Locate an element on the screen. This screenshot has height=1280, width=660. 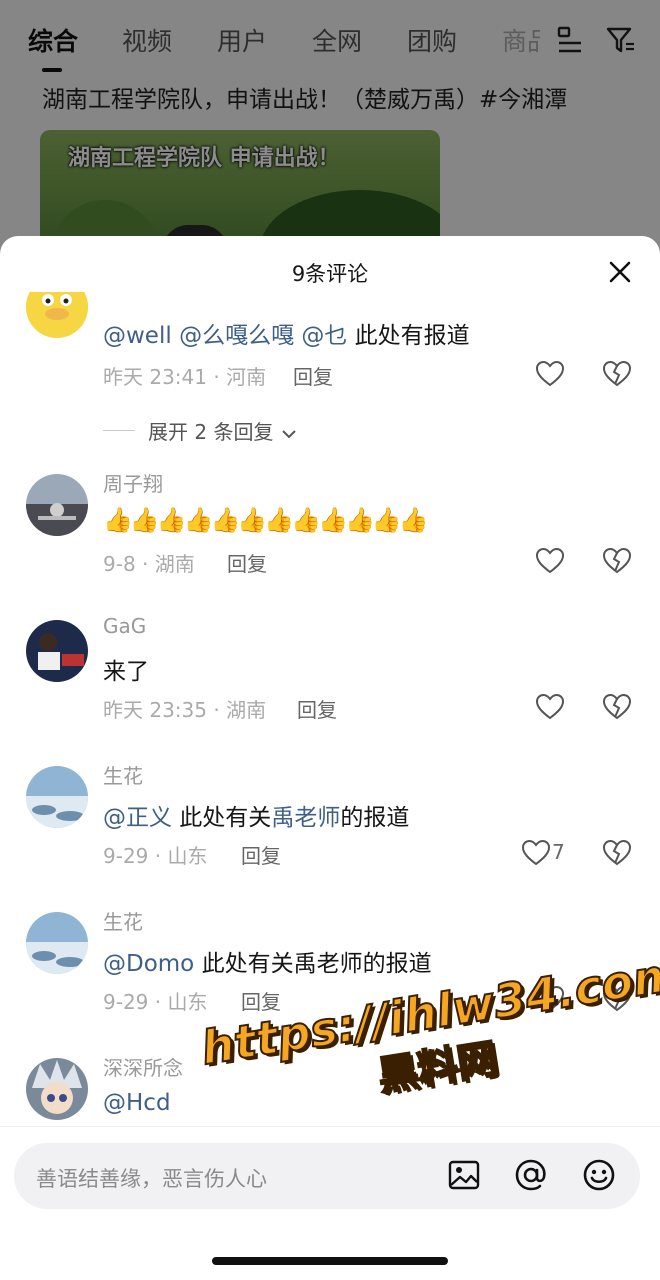
avatar-duck-image is located at coordinates (57, 315).